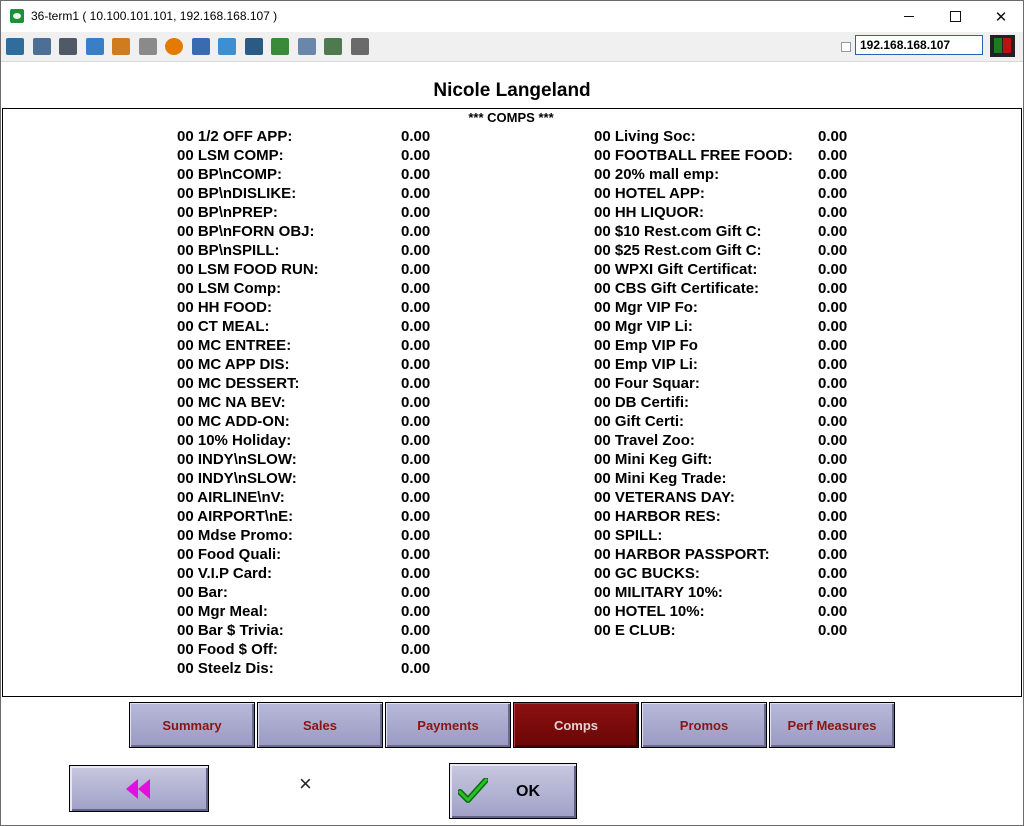 The height and width of the screenshot is (826, 1024). What do you see at coordinates (744, 460) in the screenshot?
I see `comp-row: 00 Mini Keg Gift: 0.00` at bounding box center [744, 460].